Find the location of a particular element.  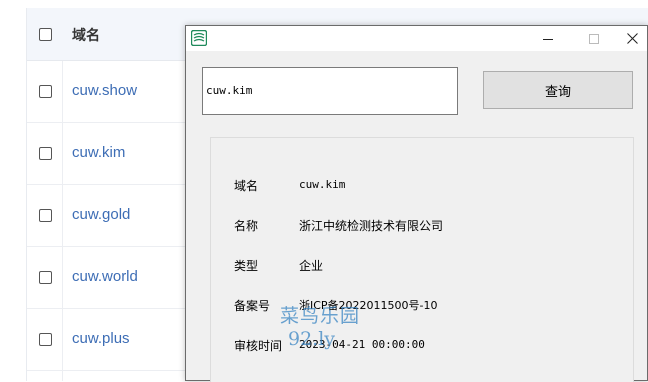

maximize-button is located at coordinates (594, 38).